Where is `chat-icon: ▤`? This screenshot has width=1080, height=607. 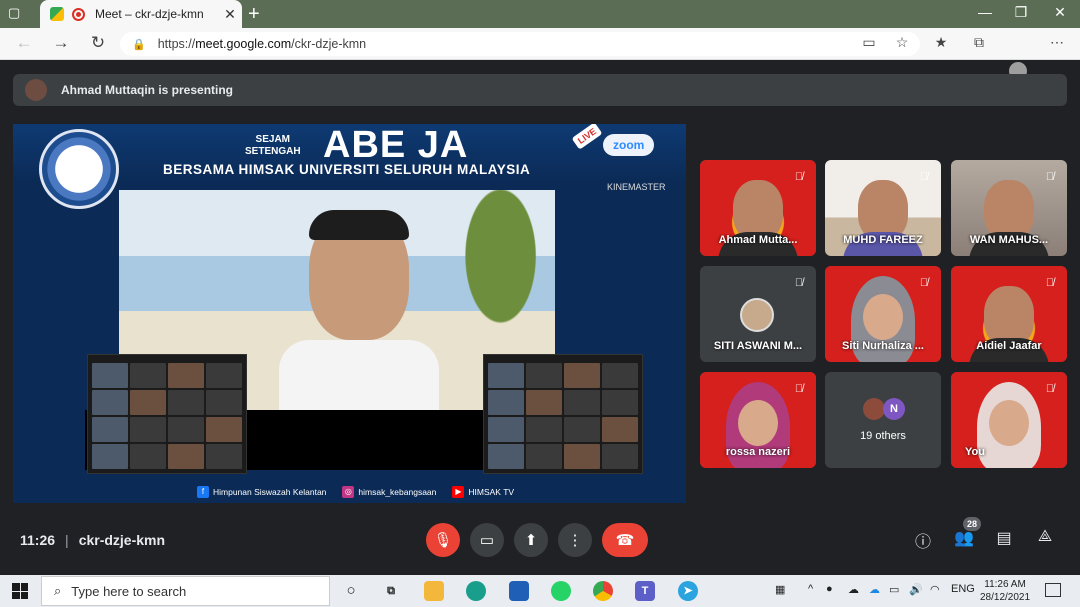
chat-icon: ▤ is located at coordinates (1004, 538).